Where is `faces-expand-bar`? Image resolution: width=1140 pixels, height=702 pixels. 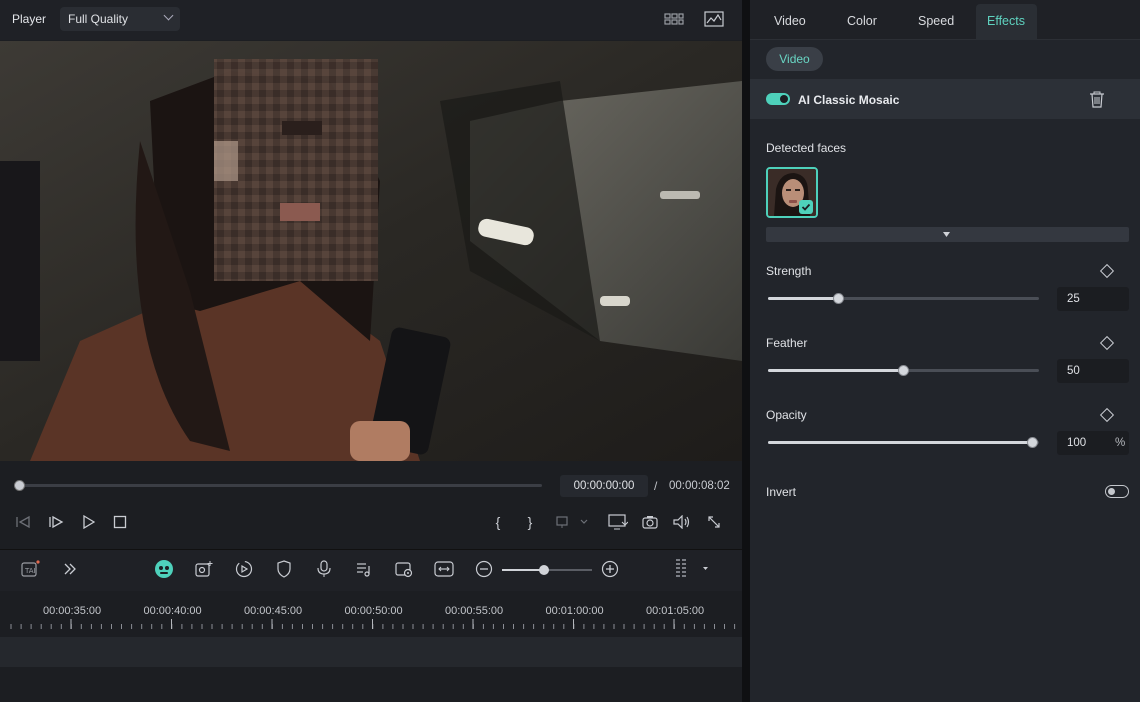 faces-expand-bar is located at coordinates (947, 234).